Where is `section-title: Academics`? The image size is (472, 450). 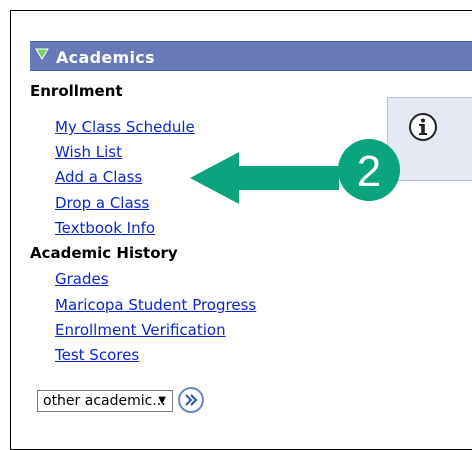 section-title: Academics is located at coordinates (105, 57).